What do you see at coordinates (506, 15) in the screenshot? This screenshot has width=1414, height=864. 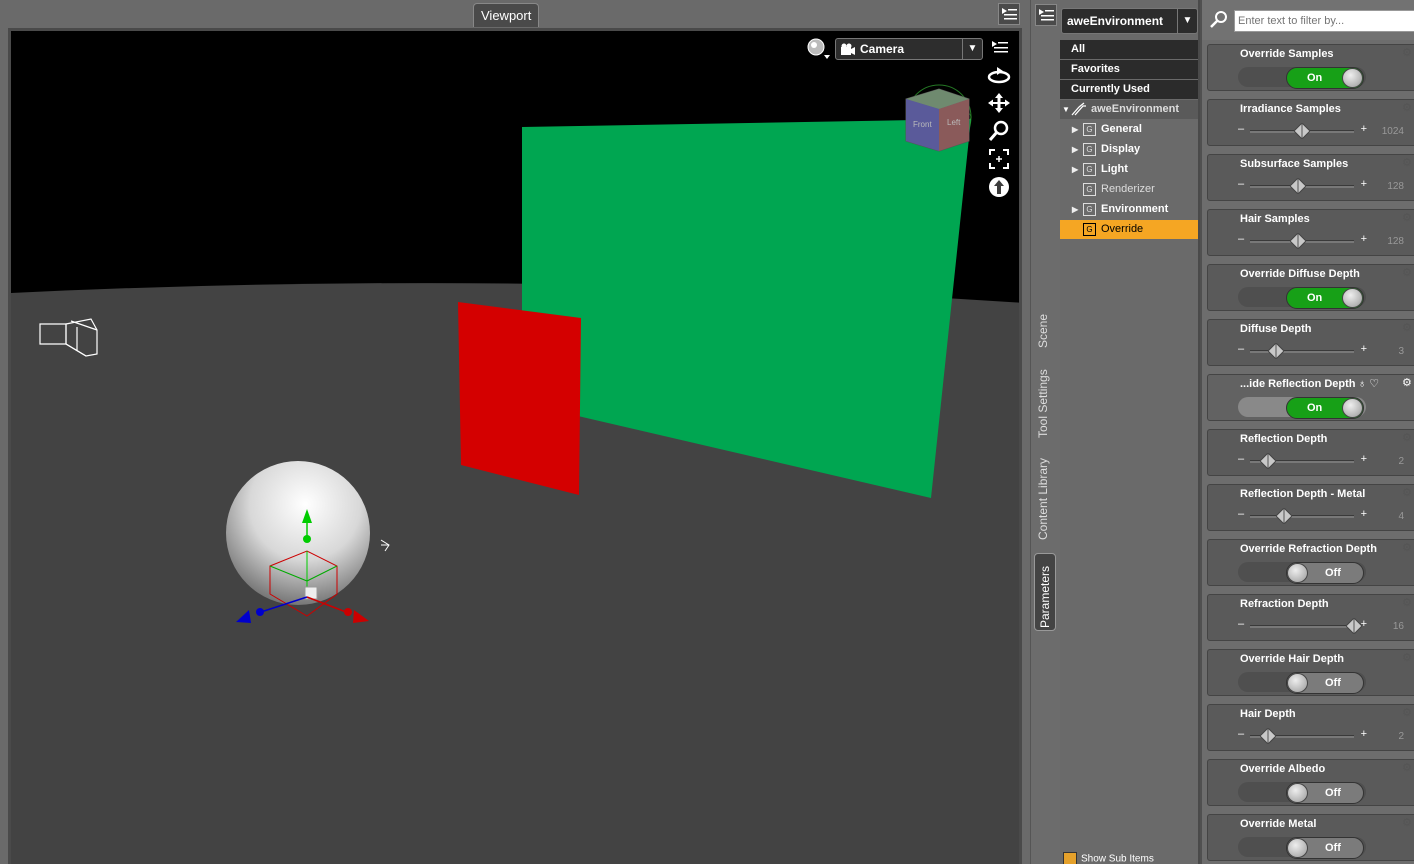 I see `viewport-tab: Viewport` at bounding box center [506, 15].